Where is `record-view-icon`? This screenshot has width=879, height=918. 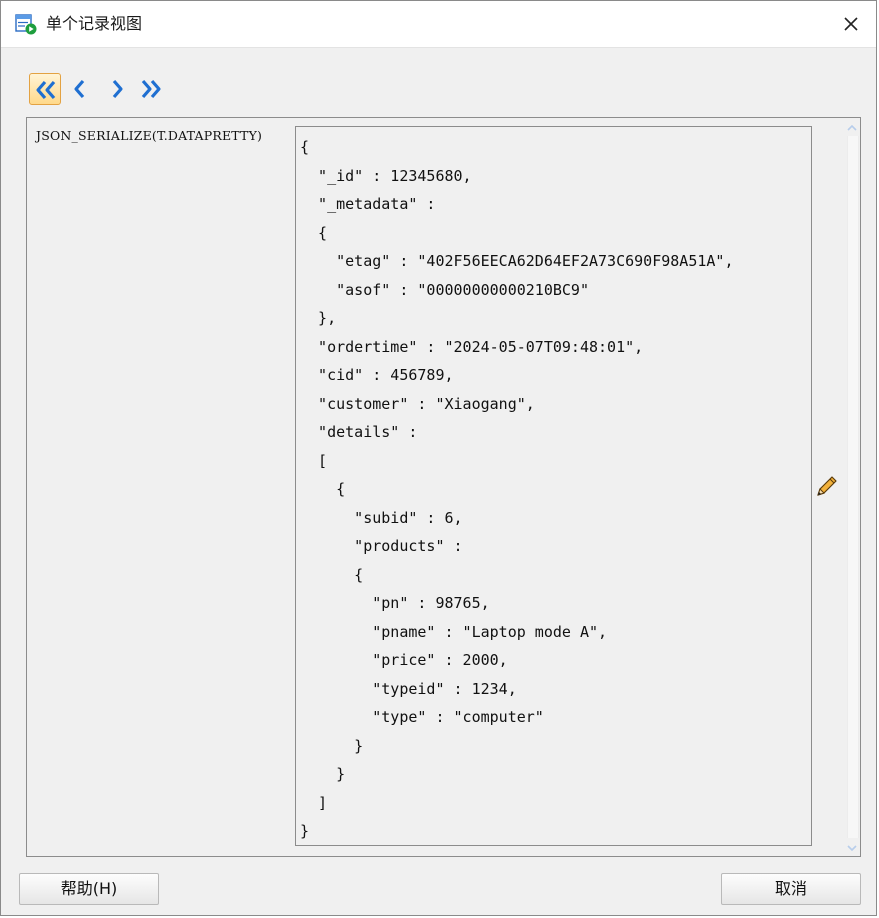
record-view-icon is located at coordinates (26, 24).